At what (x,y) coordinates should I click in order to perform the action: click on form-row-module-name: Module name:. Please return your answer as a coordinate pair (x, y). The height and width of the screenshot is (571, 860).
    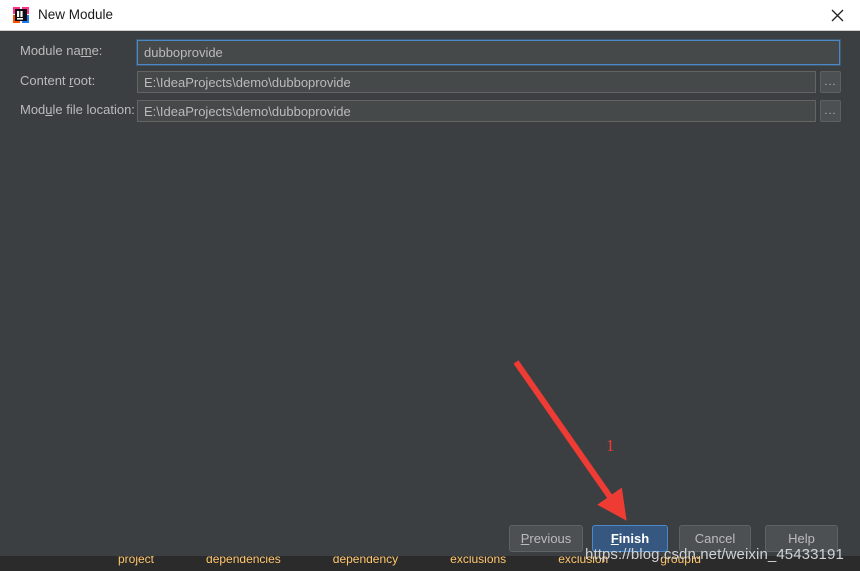
    Looking at the image, I should click on (430, 52).